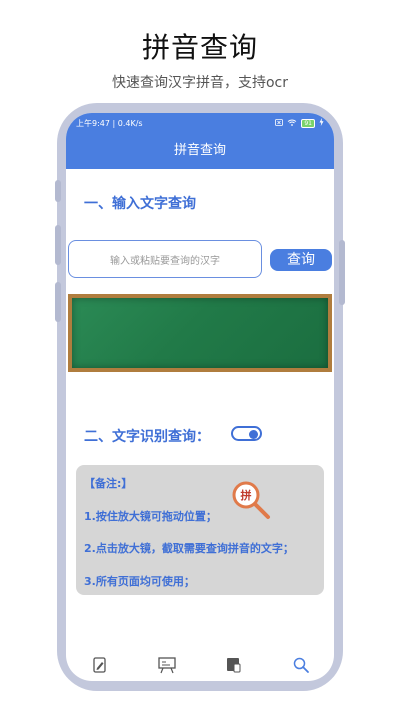 The width and height of the screenshot is (400, 711). What do you see at coordinates (301, 665) in the screenshot?
I see `search-icon` at bounding box center [301, 665].